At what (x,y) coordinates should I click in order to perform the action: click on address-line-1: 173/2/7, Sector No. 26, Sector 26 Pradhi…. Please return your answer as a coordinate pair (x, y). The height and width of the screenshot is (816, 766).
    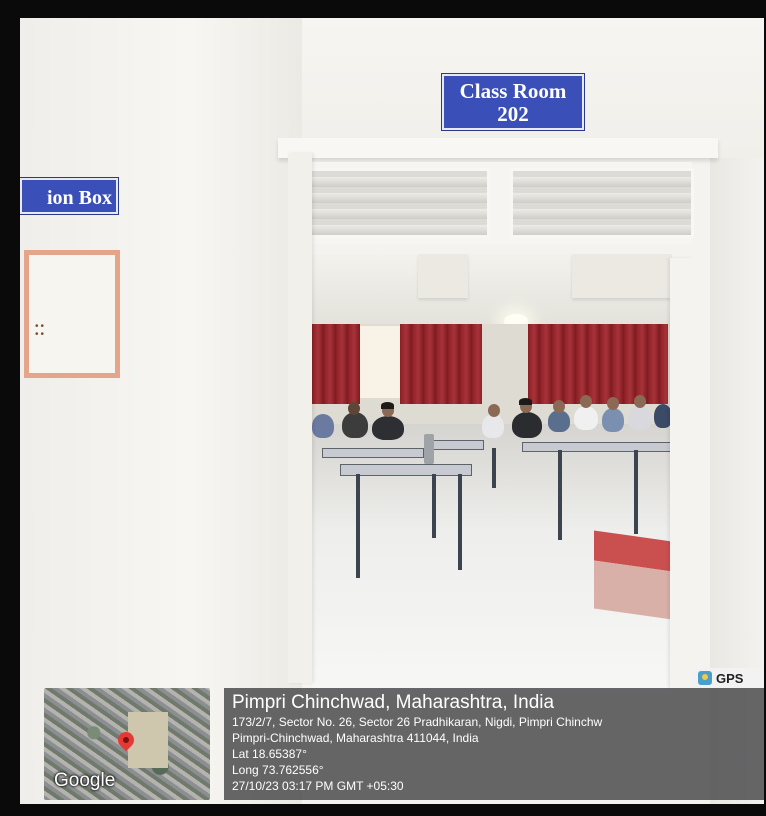
    Looking at the image, I should click on (417, 722).